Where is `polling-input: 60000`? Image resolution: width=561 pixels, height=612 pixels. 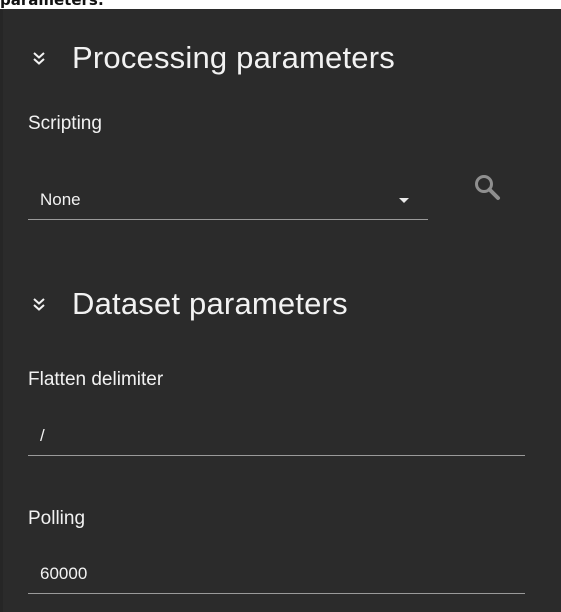
polling-input: 60000 is located at coordinates (276, 572).